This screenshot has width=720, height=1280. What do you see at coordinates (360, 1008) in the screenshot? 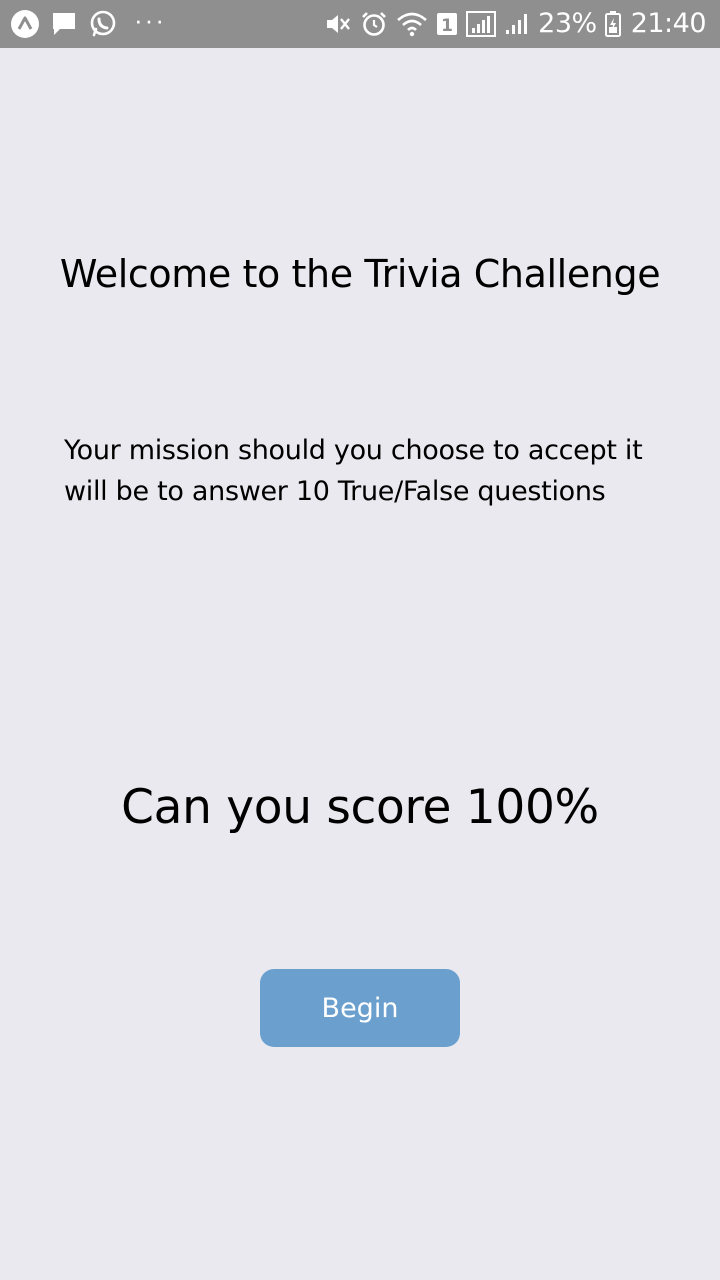
I see `begin-button: Begin` at bounding box center [360, 1008].